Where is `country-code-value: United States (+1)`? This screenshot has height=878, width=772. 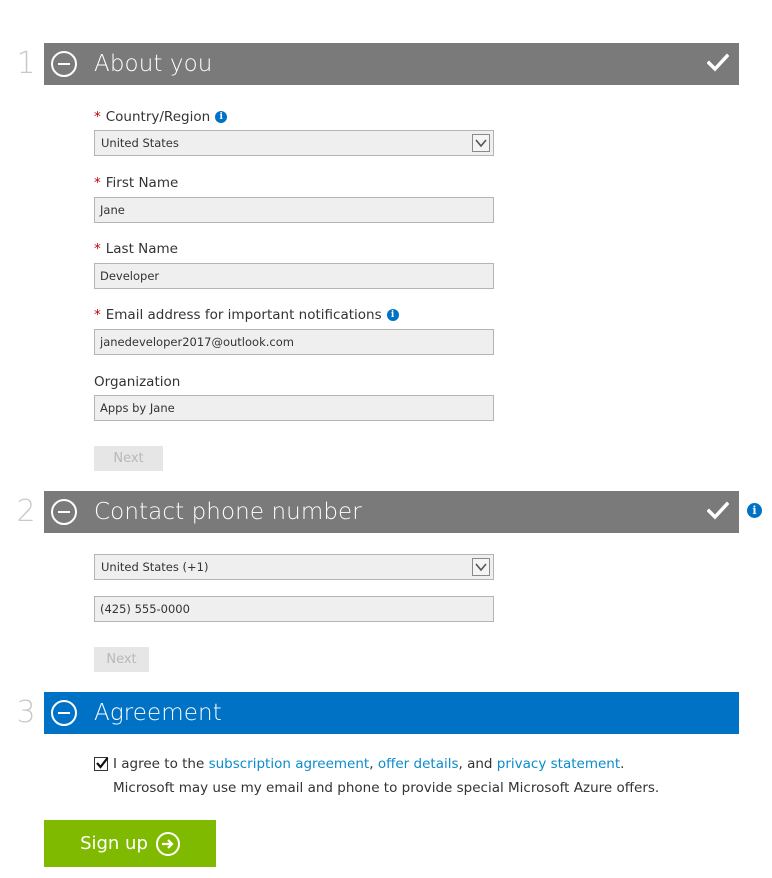
country-code-value: United States (+1) is located at coordinates (155, 567).